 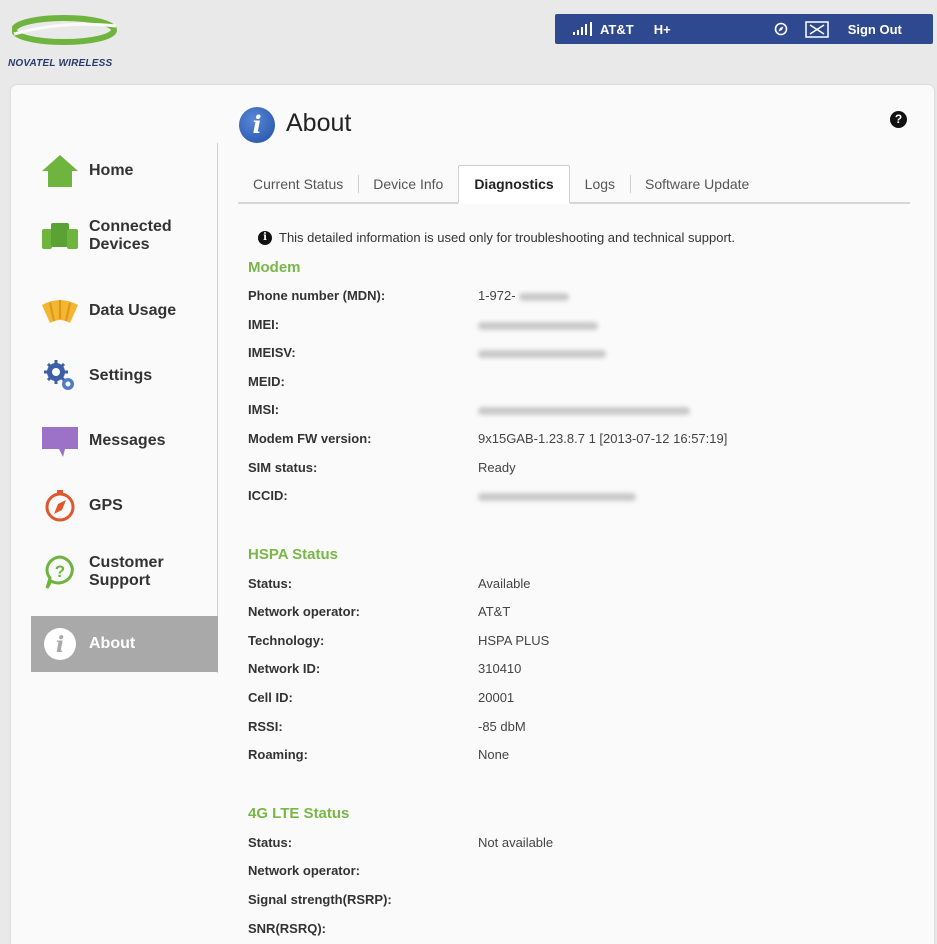 I want to click on gears-icon, so click(x=60, y=376).